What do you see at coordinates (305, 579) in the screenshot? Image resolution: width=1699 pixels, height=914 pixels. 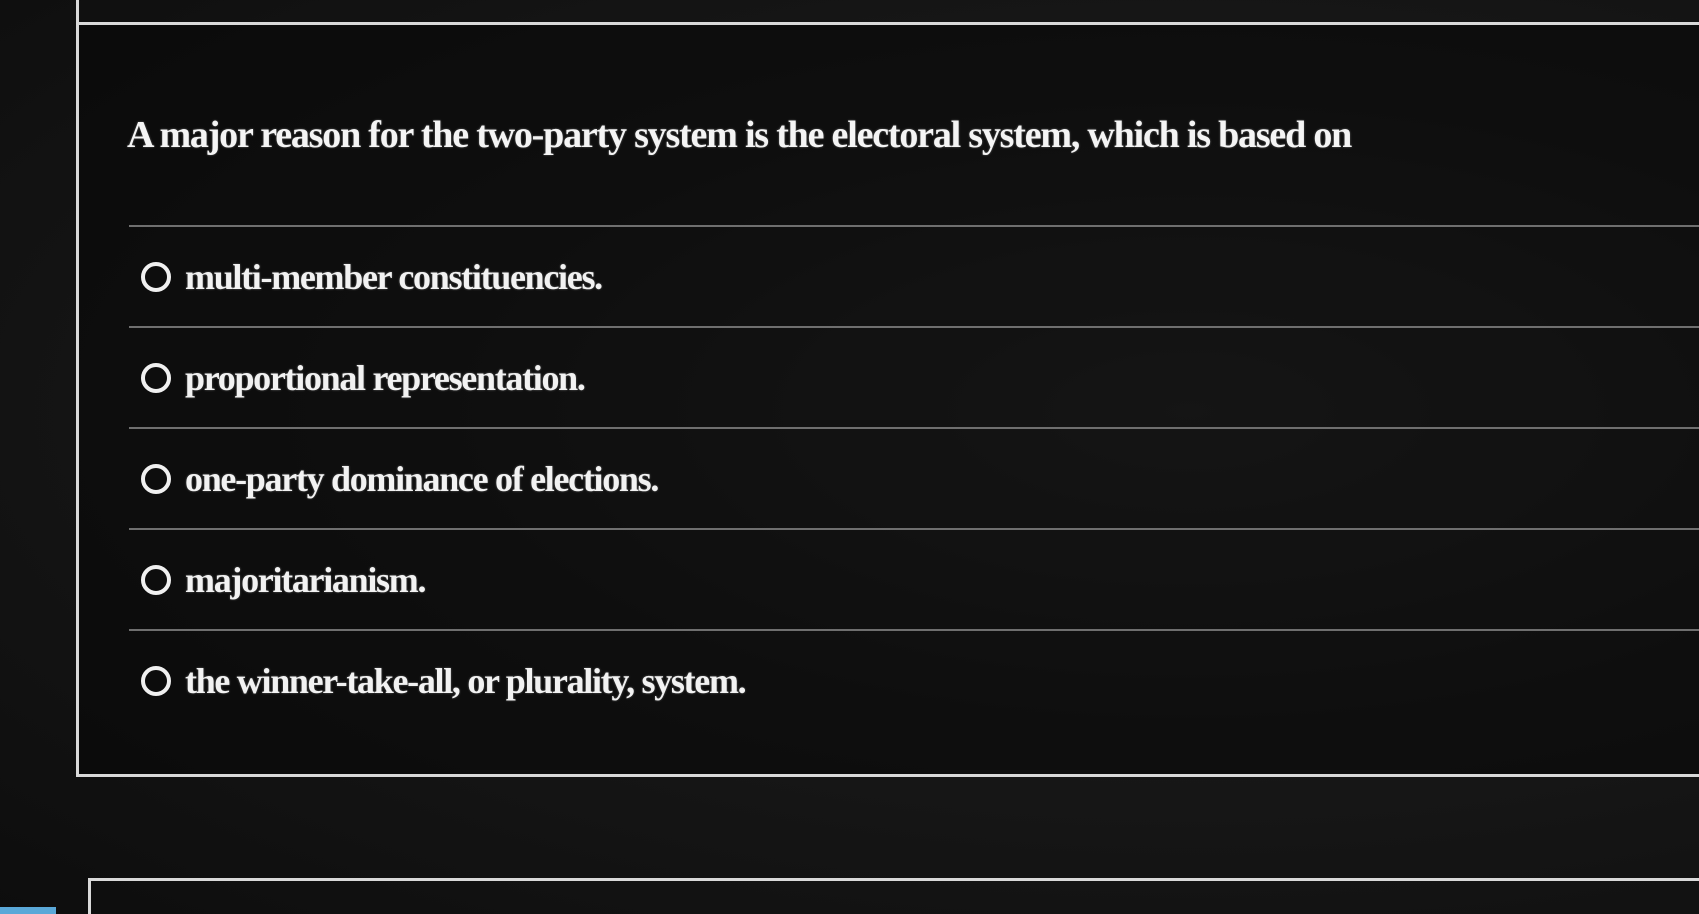 I see `answer-option-label: majoritarianism.` at bounding box center [305, 579].